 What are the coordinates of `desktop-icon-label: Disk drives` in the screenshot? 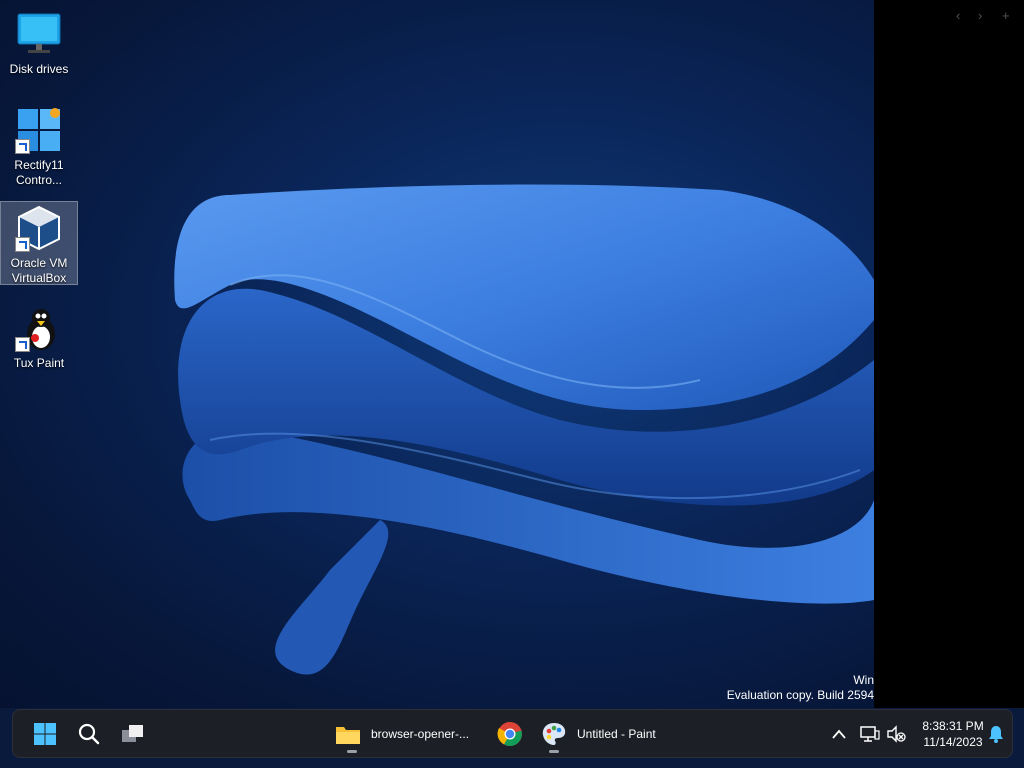 It's located at (39, 69).